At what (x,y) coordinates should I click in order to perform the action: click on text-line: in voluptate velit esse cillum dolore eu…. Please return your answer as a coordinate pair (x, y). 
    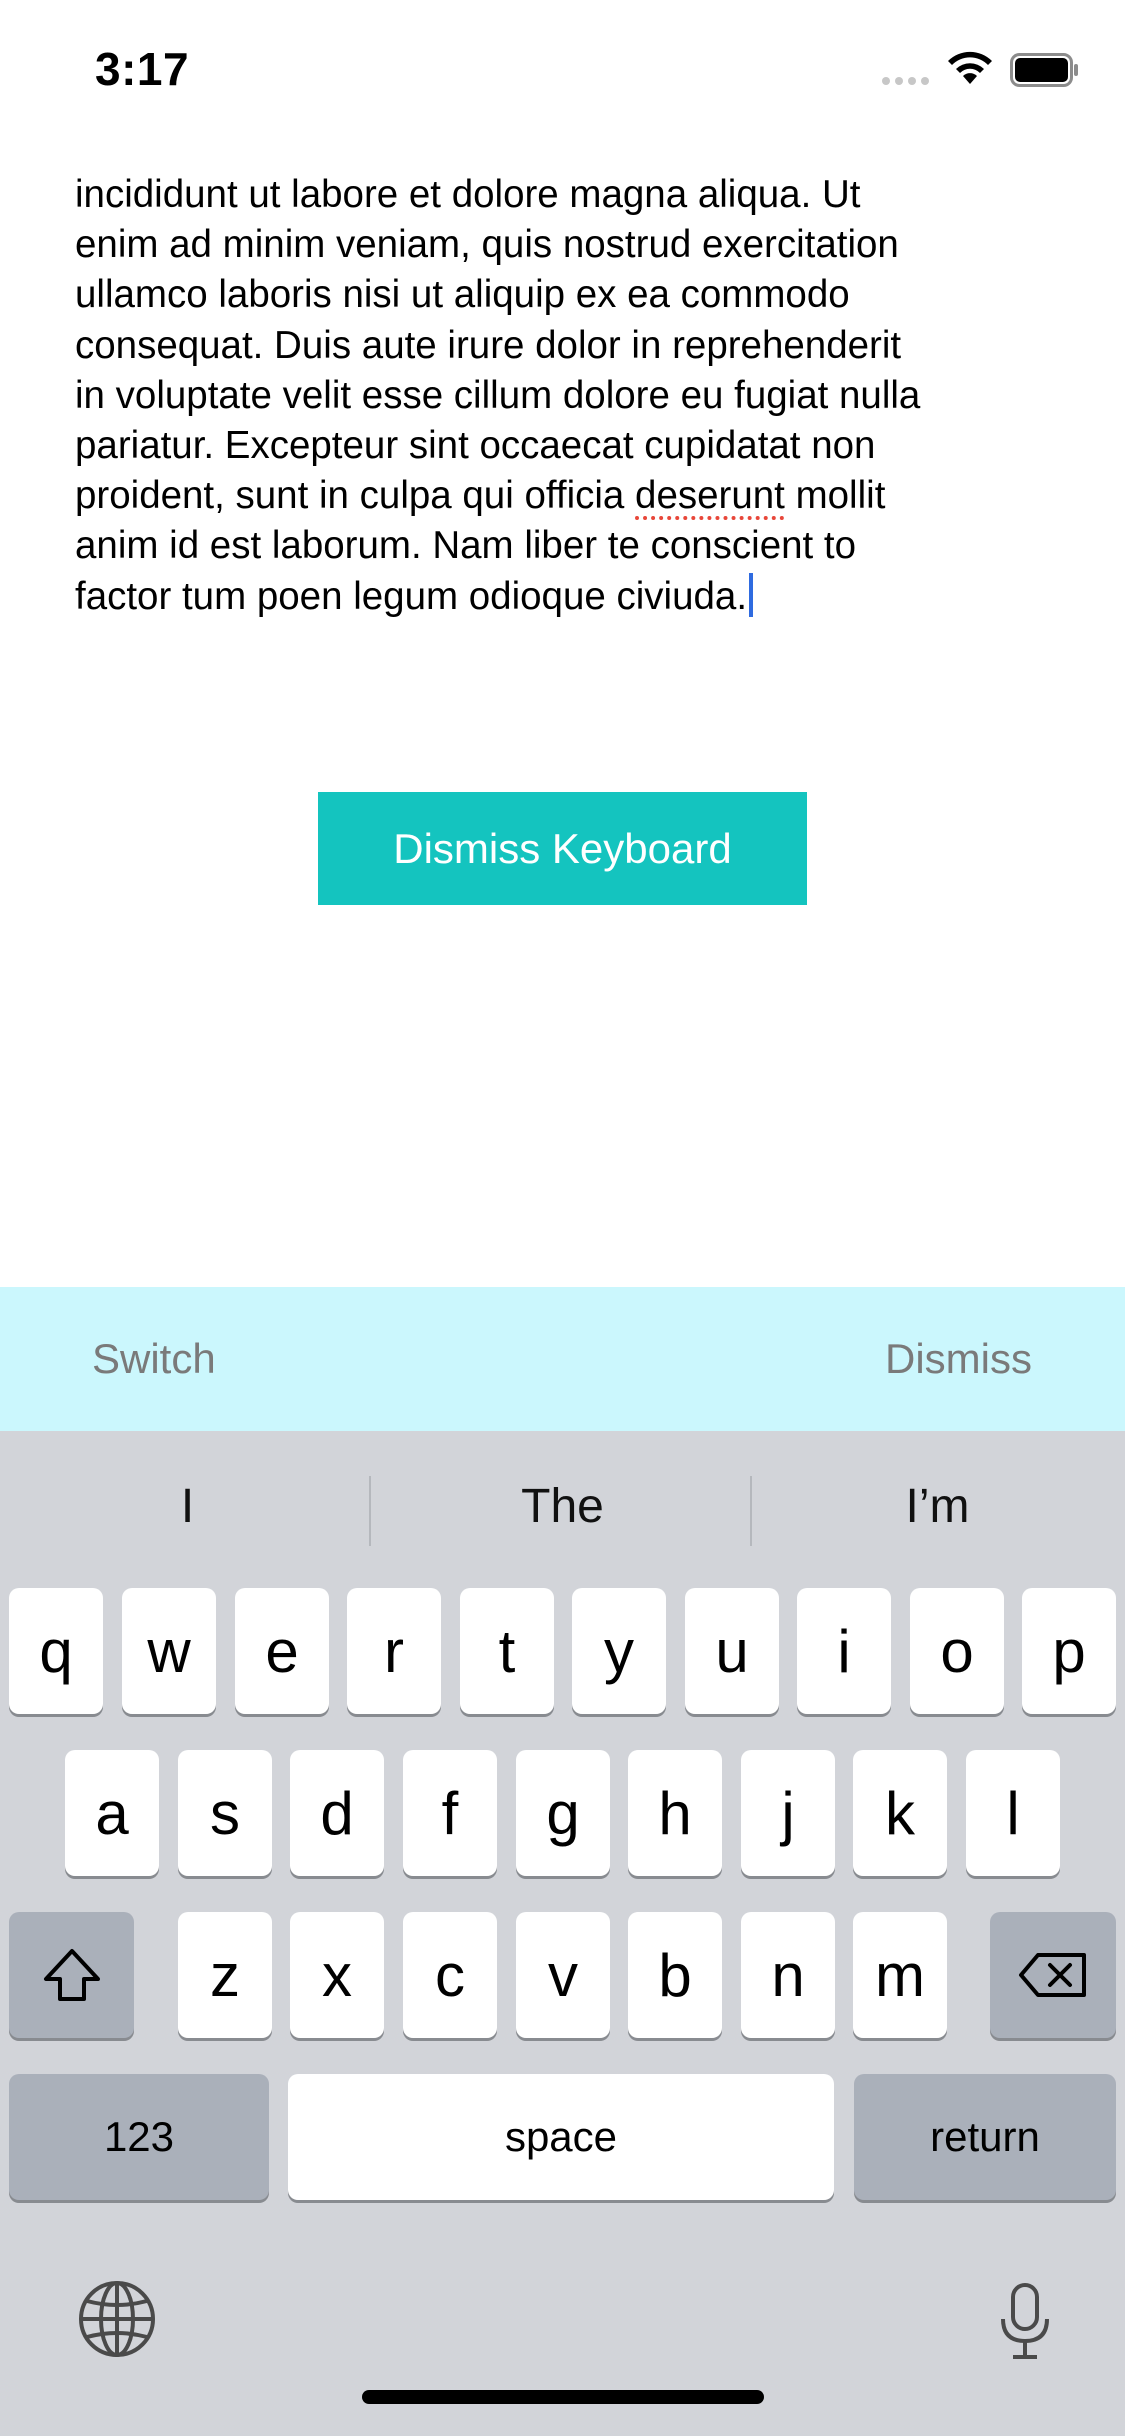
    Looking at the image, I should click on (498, 395).